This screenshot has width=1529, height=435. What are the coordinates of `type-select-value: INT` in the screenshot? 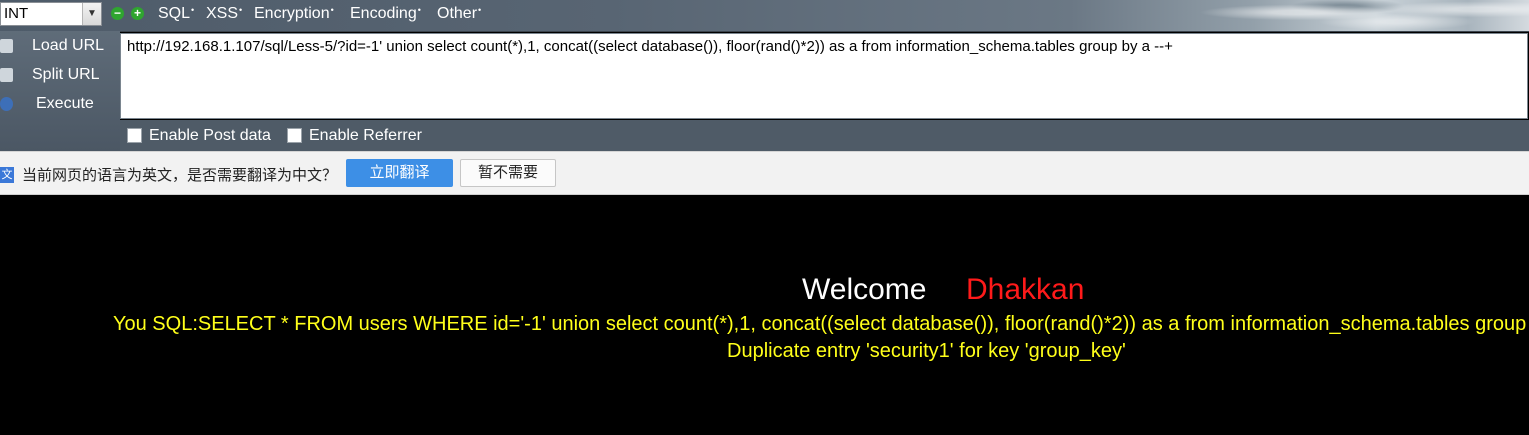 It's located at (16, 13).